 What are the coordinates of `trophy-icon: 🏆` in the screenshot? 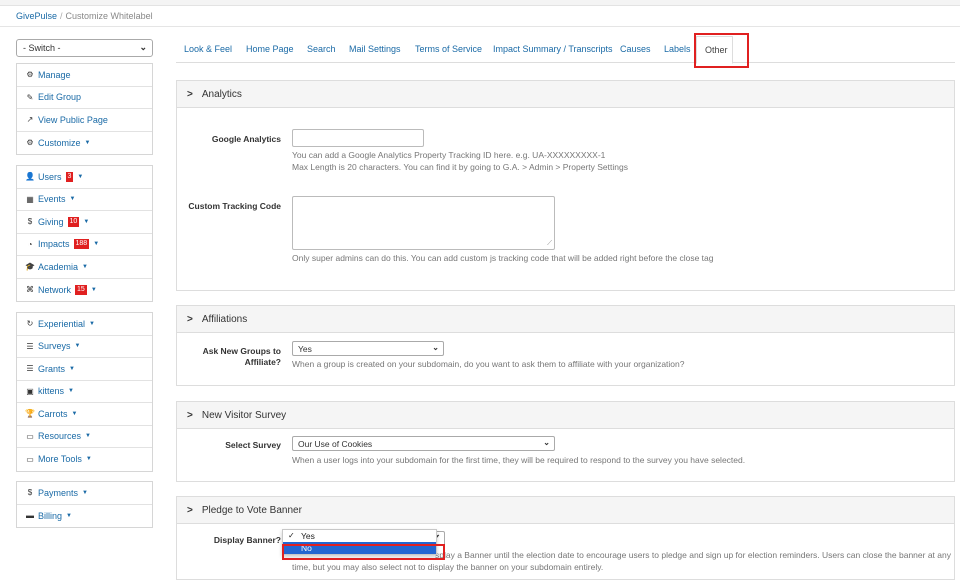 It's located at (30, 414).